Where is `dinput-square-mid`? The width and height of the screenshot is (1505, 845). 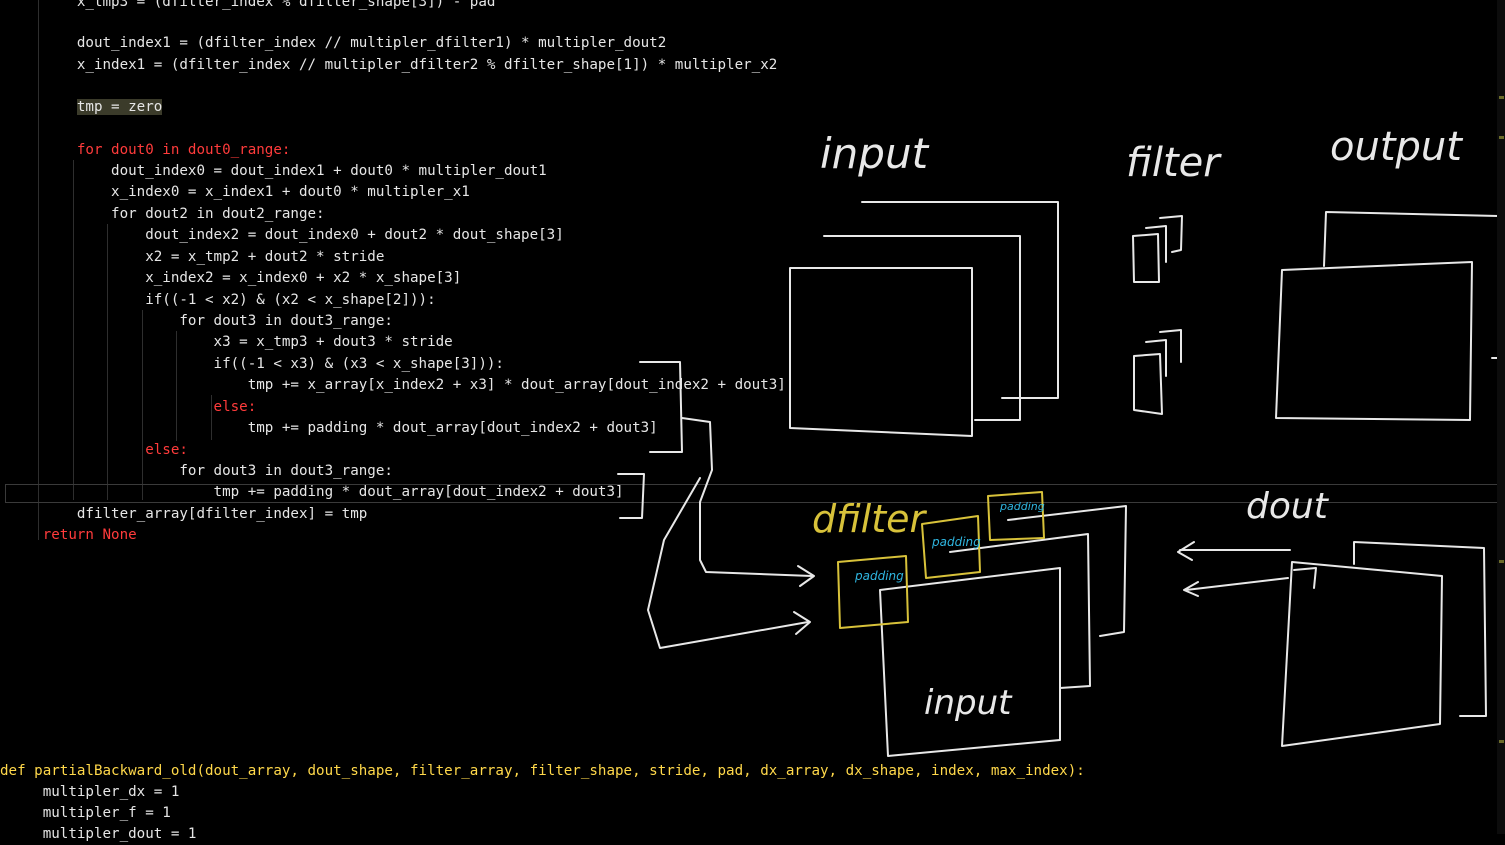 dinput-square-mid is located at coordinates (1020, 611).